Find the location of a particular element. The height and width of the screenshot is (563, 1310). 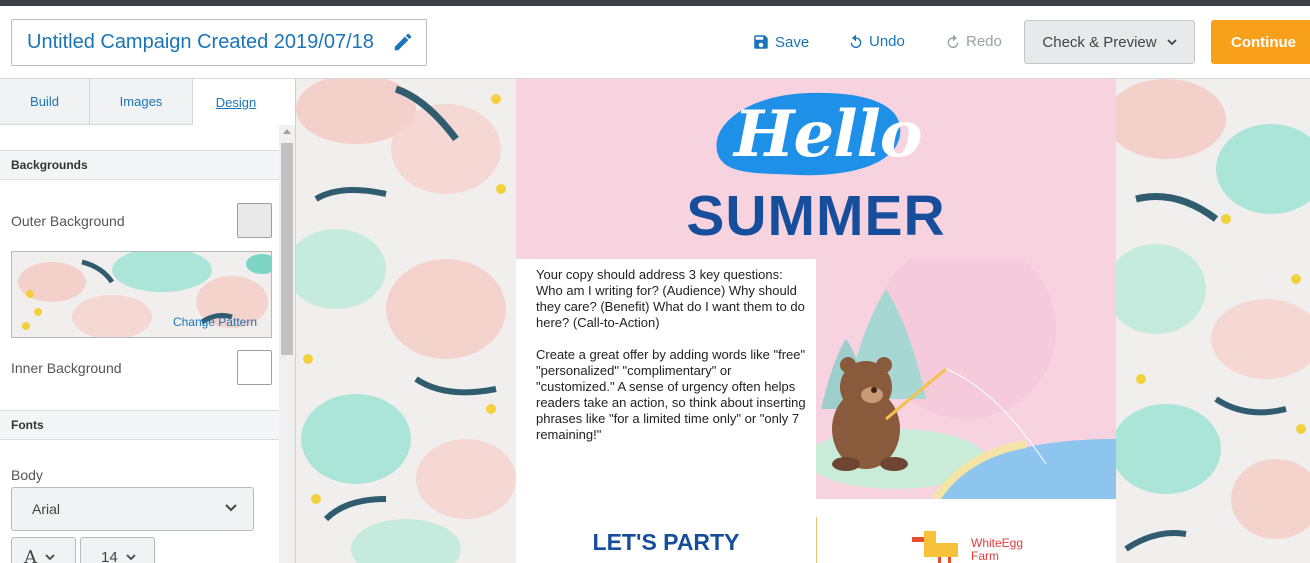

sidebar-scrollbar is located at coordinates (287, 344).